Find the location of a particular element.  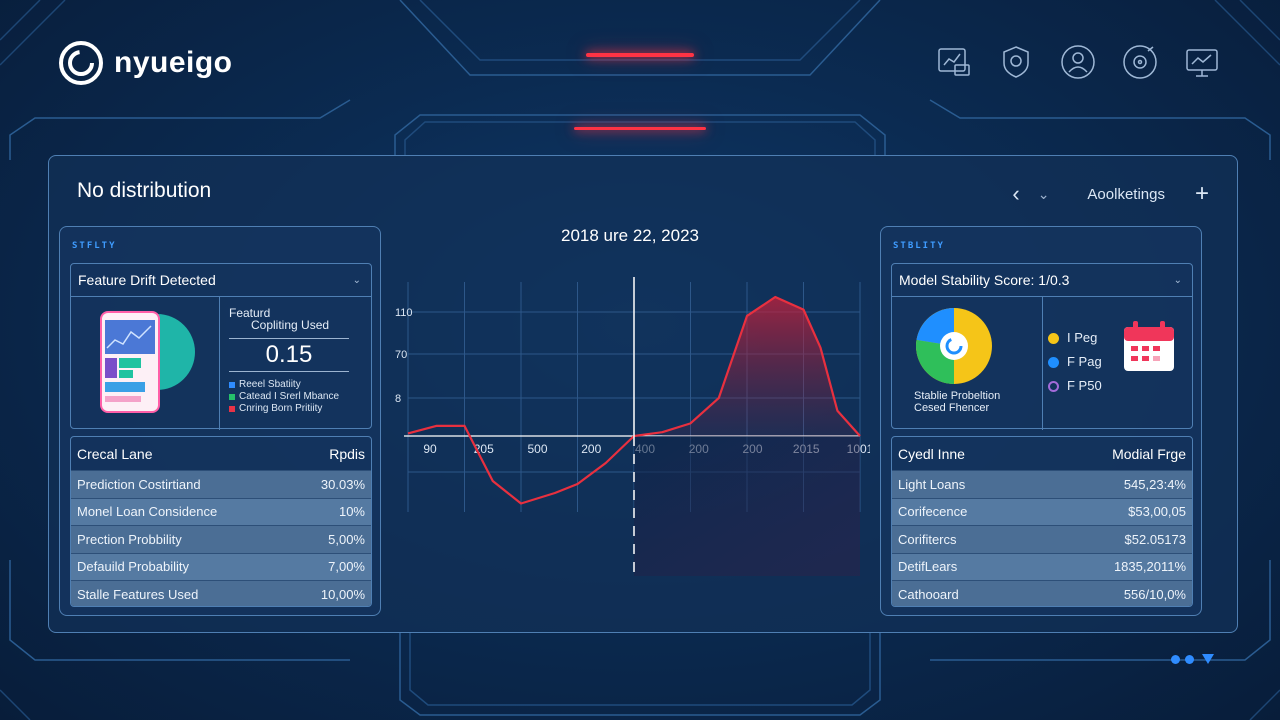

panel-indicator-bar is located at coordinates (640, 128).